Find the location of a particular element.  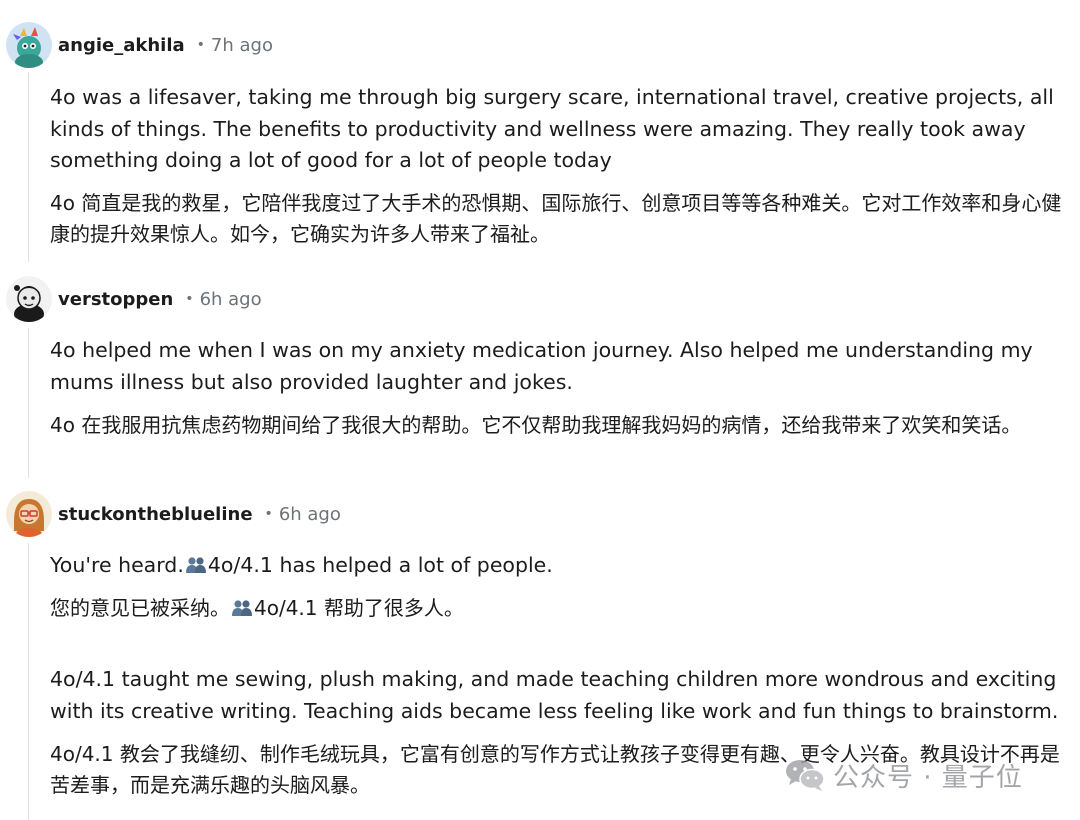

comment-header: stuckontheblueline • 6h ago is located at coordinates (173, 514).